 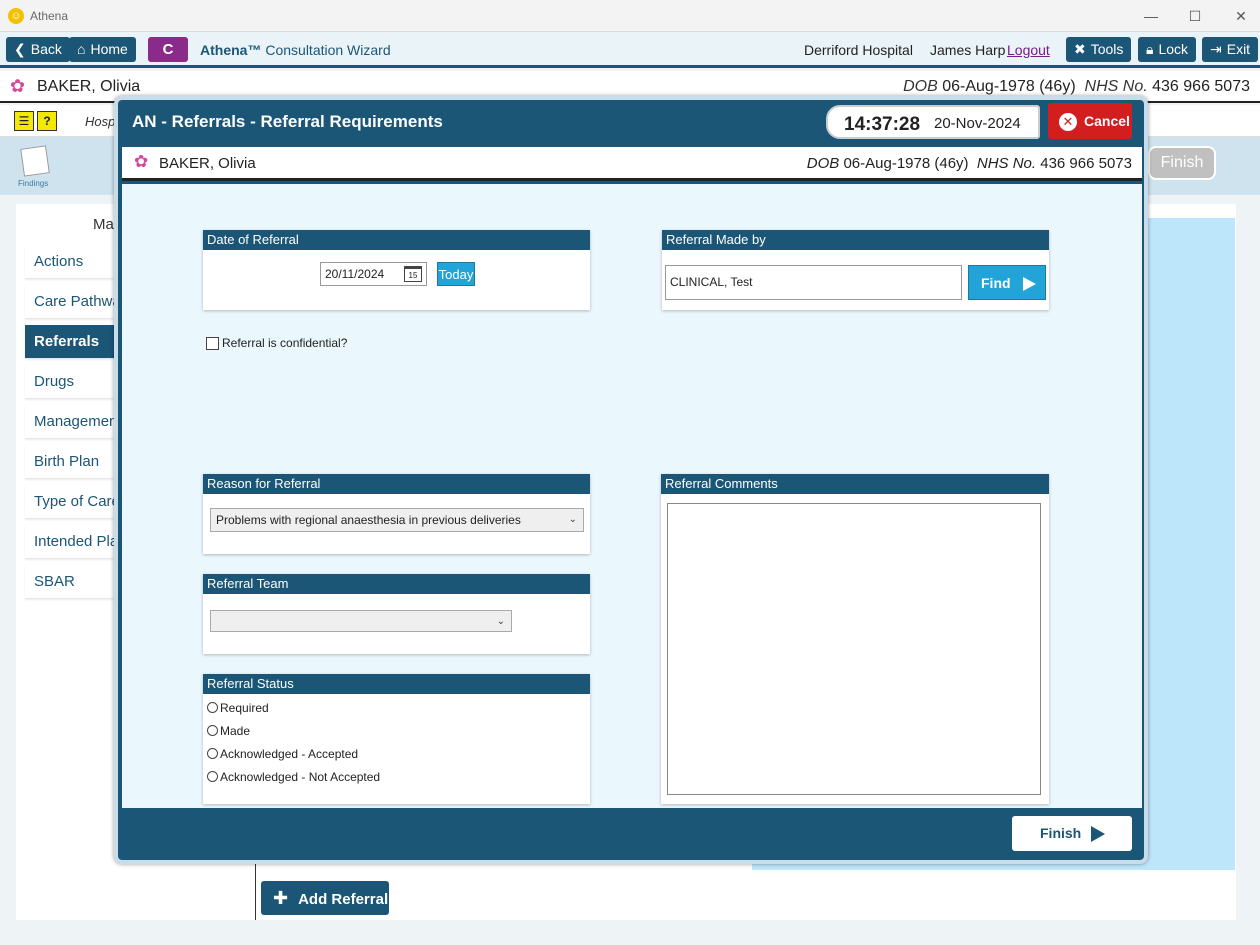 I want to click on user-name: James Harp, so click(x=968, y=50).